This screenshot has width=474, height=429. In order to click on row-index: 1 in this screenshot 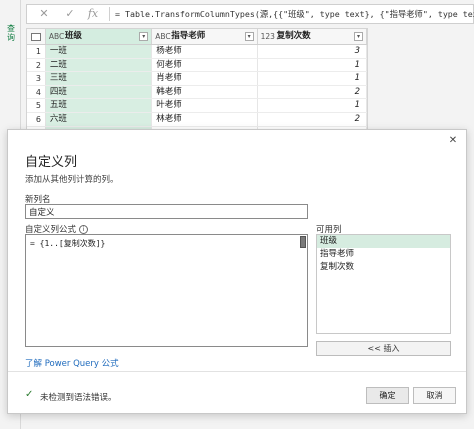, I will do `click(36, 51)`.